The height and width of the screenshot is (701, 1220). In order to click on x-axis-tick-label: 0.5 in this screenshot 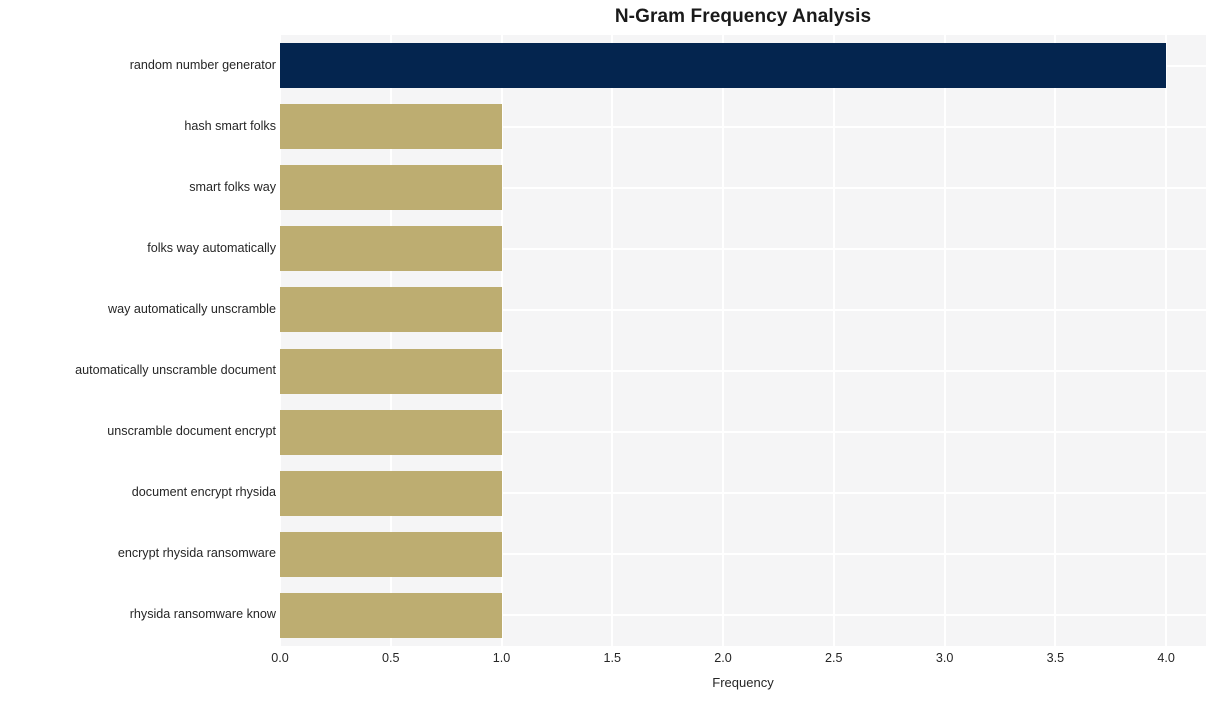, I will do `click(390, 658)`.